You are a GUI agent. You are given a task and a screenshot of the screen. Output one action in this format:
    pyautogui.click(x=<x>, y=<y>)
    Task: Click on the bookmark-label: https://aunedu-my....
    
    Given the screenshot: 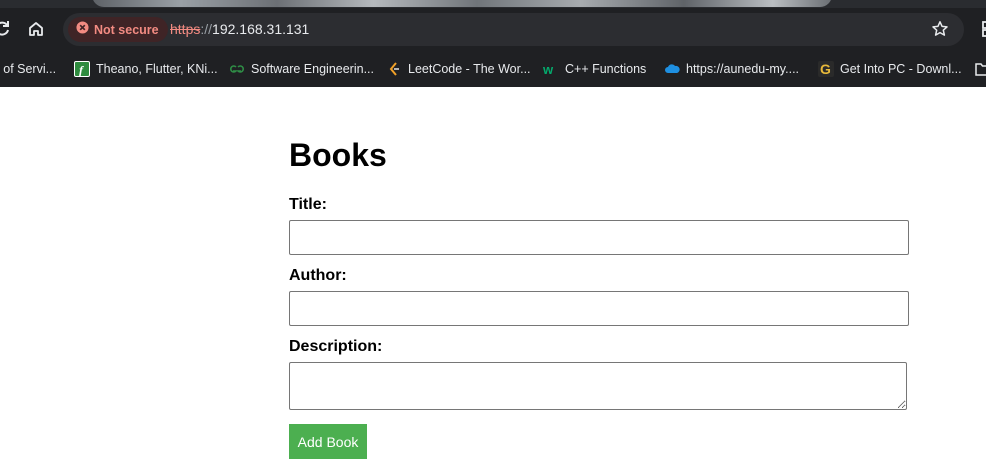 What is the action you would take?
    pyautogui.click(x=743, y=68)
    